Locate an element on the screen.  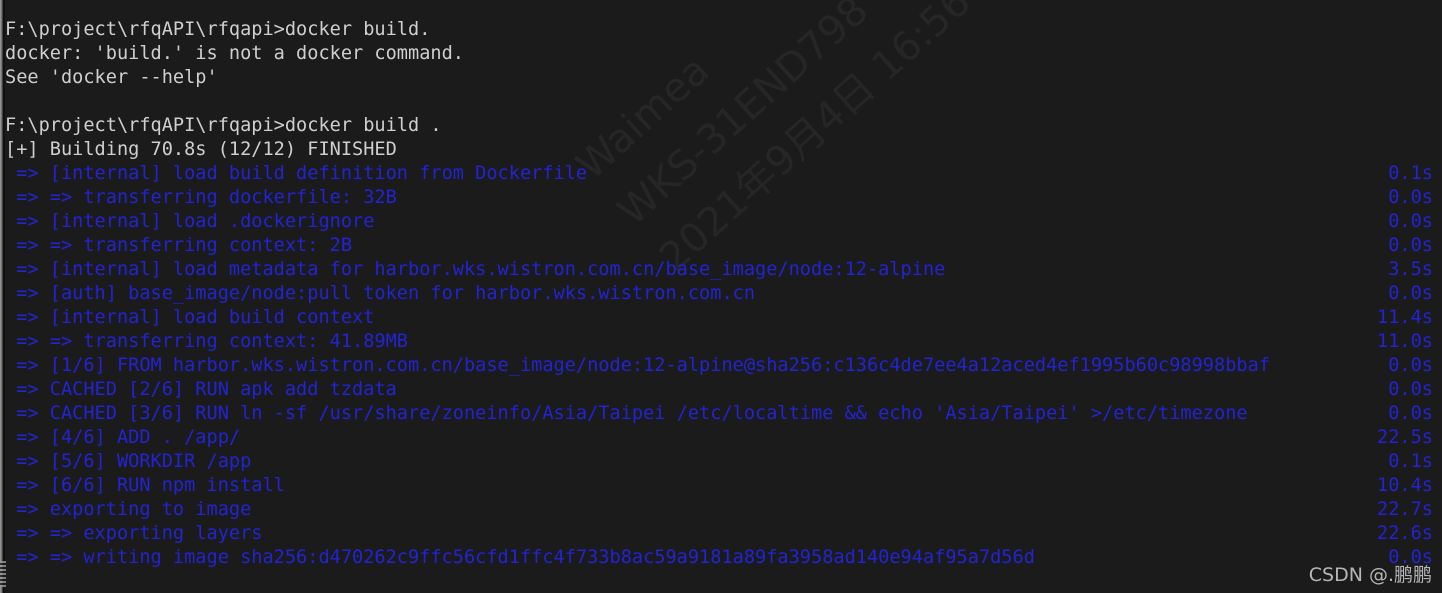
scrollbar-artifact is located at coordinates (3, 574).